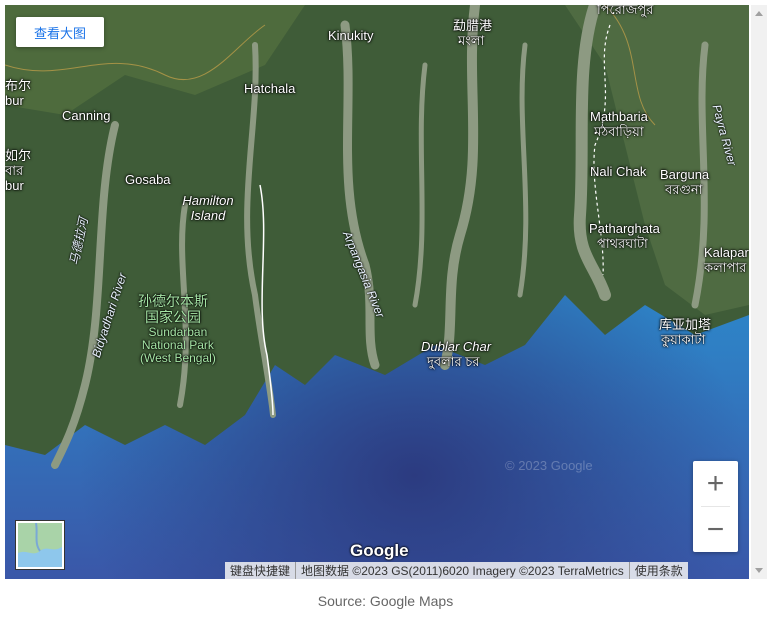 This screenshot has height=618, width=771. What do you see at coordinates (148, 179) in the screenshot?
I see `place-label-gosaba: Gosaba` at bounding box center [148, 179].